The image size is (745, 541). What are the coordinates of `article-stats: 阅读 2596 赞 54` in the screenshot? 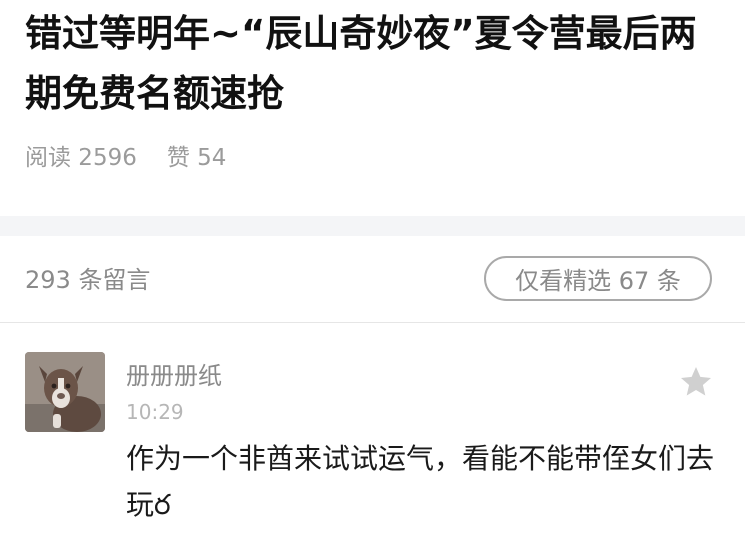 It's located at (125, 155).